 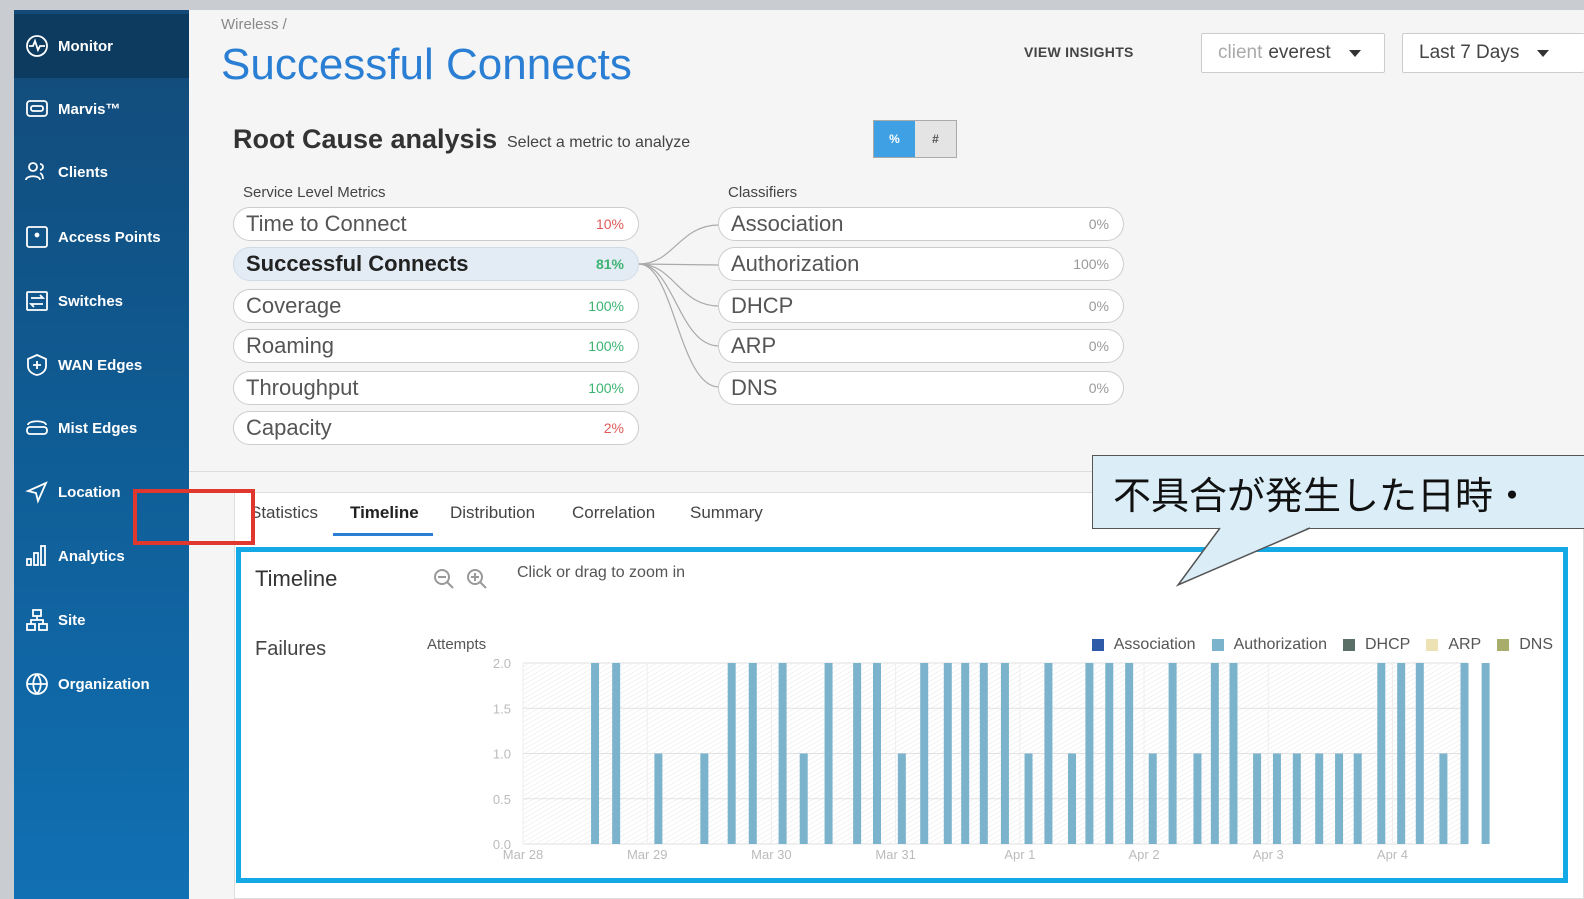 What do you see at coordinates (101, 301) in the screenshot?
I see `sidebar-item-switches: Switches` at bounding box center [101, 301].